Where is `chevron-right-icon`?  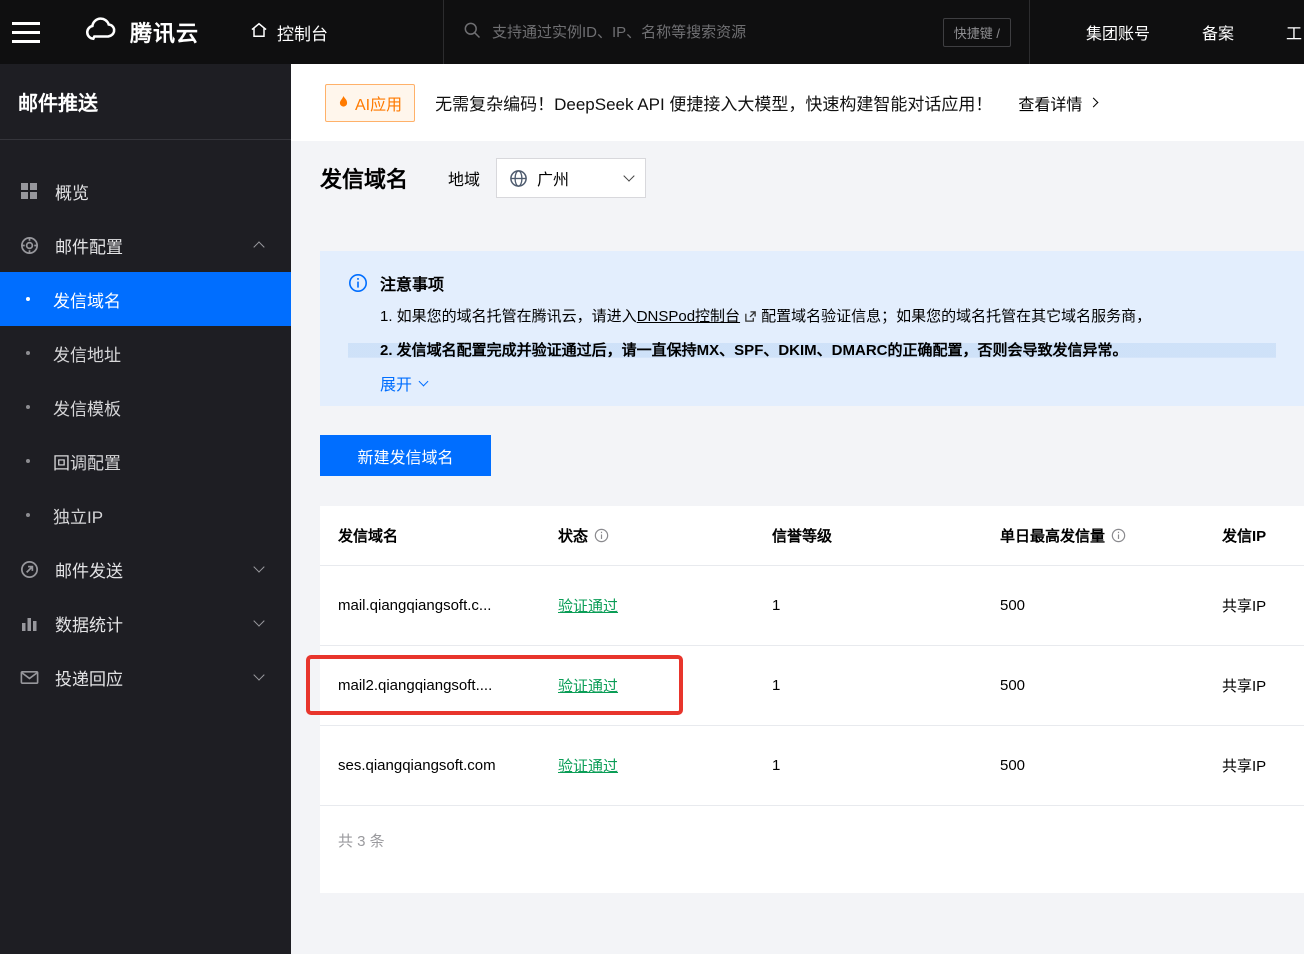
chevron-right-icon is located at coordinates (1093, 102).